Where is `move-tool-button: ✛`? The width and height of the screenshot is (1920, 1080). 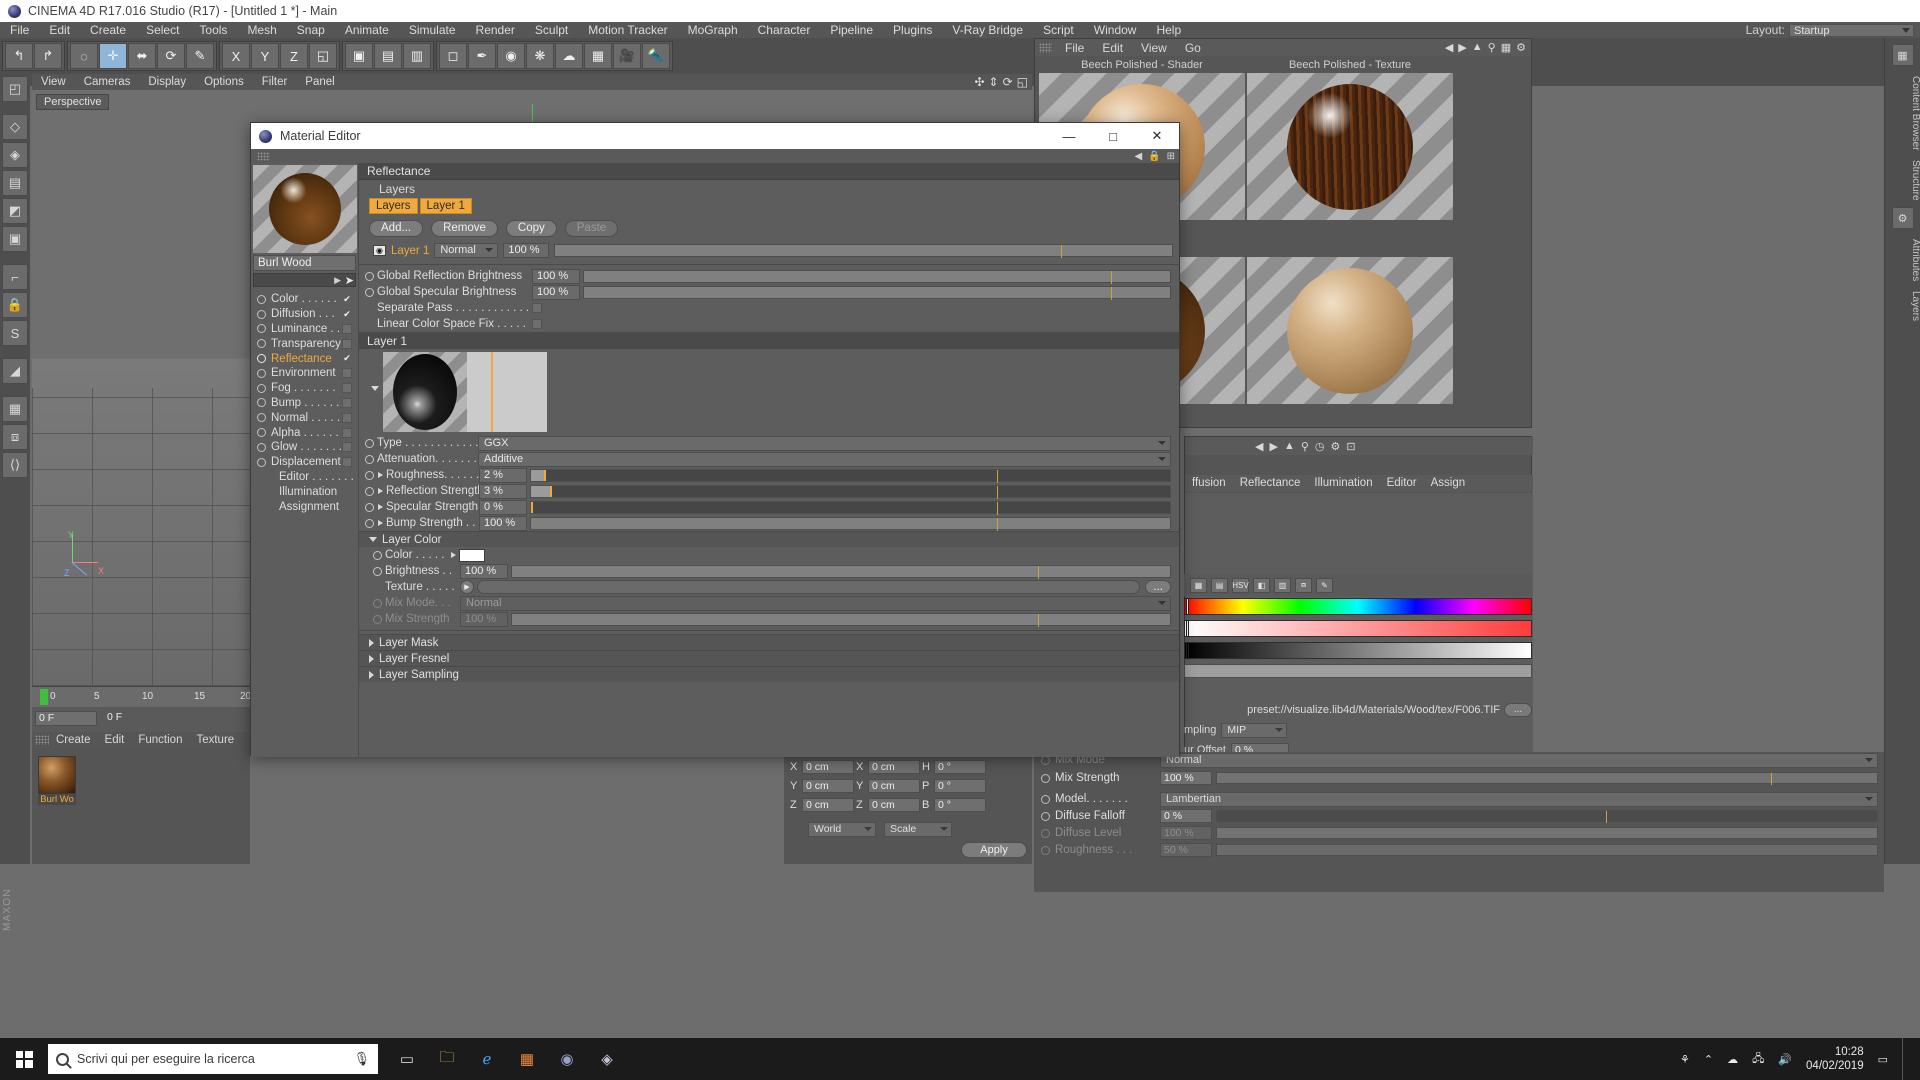
move-tool-button: ✛ is located at coordinates (113, 56).